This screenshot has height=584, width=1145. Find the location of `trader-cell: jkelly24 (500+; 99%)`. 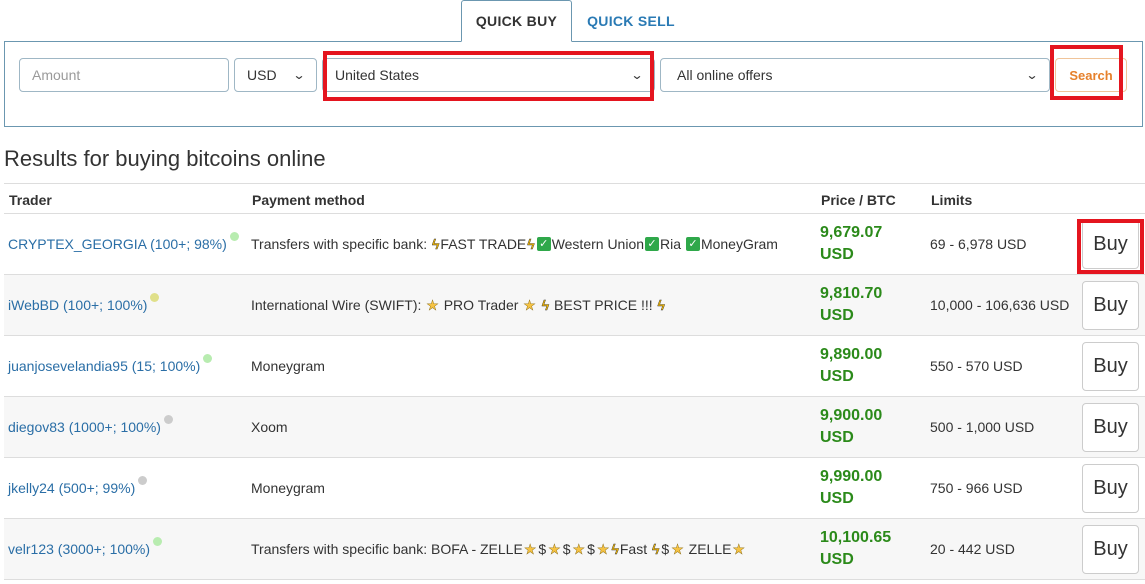

trader-cell: jkelly24 (500+; 99%) is located at coordinates (78, 488).